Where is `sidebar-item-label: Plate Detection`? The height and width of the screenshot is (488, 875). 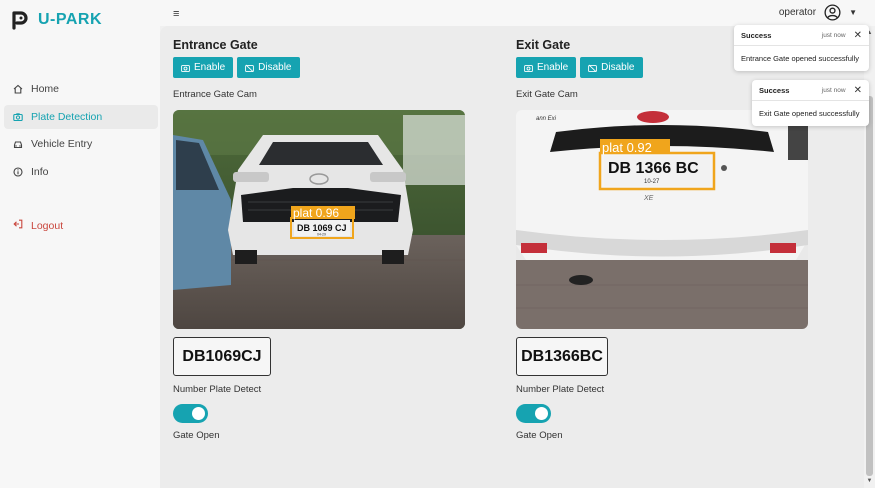
sidebar-item-label: Plate Detection is located at coordinates (67, 116).